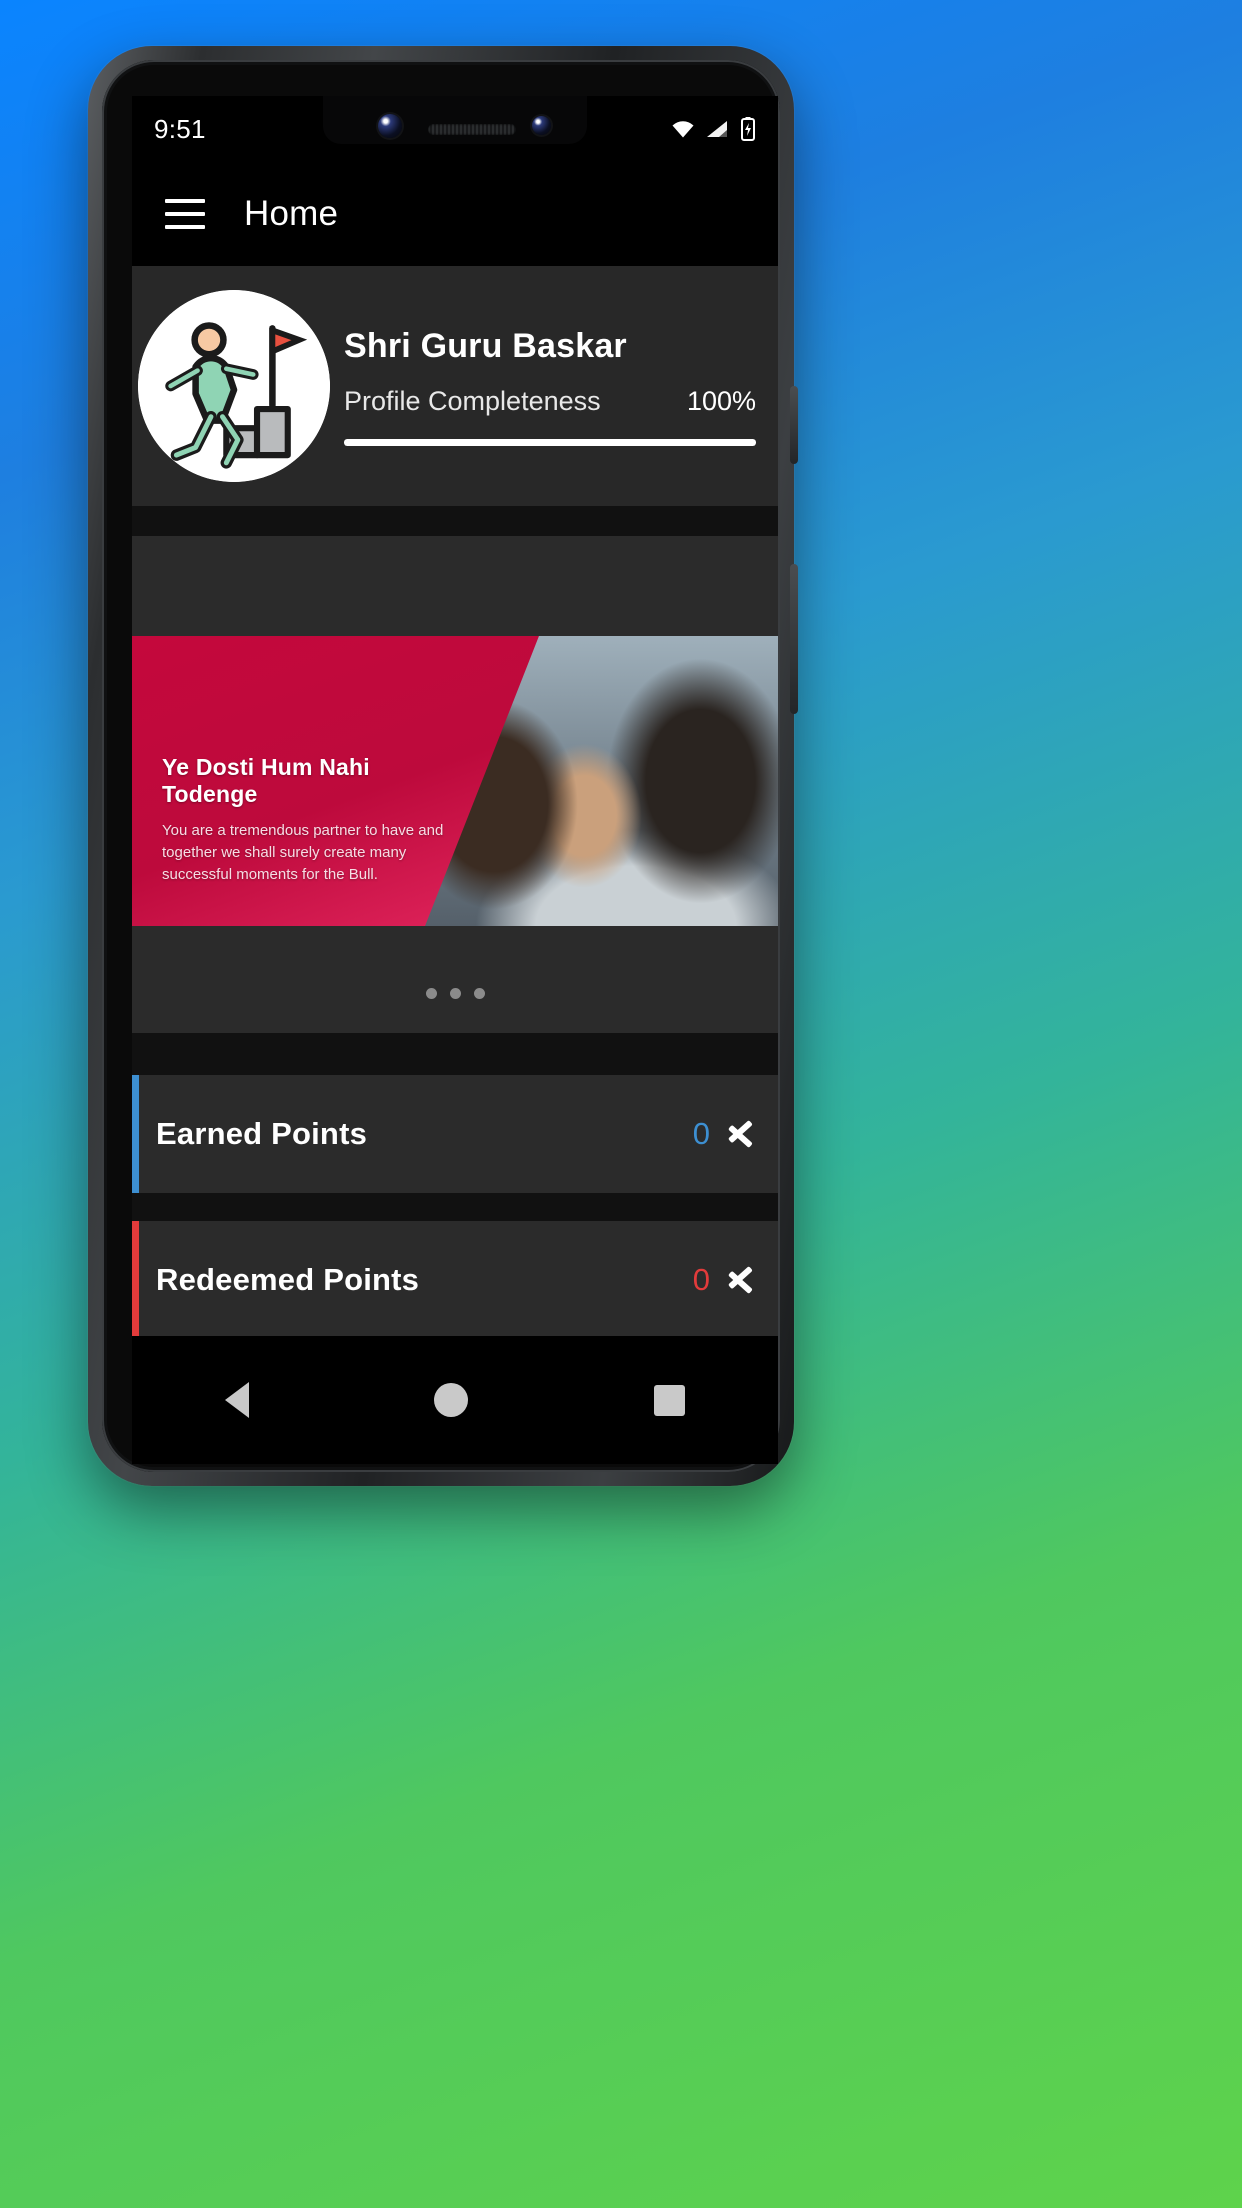  Describe the element at coordinates (266, 780) in the screenshot. I see `promo-banner-headline: Ye Dosti Hum Nahi Todenge` at that location.